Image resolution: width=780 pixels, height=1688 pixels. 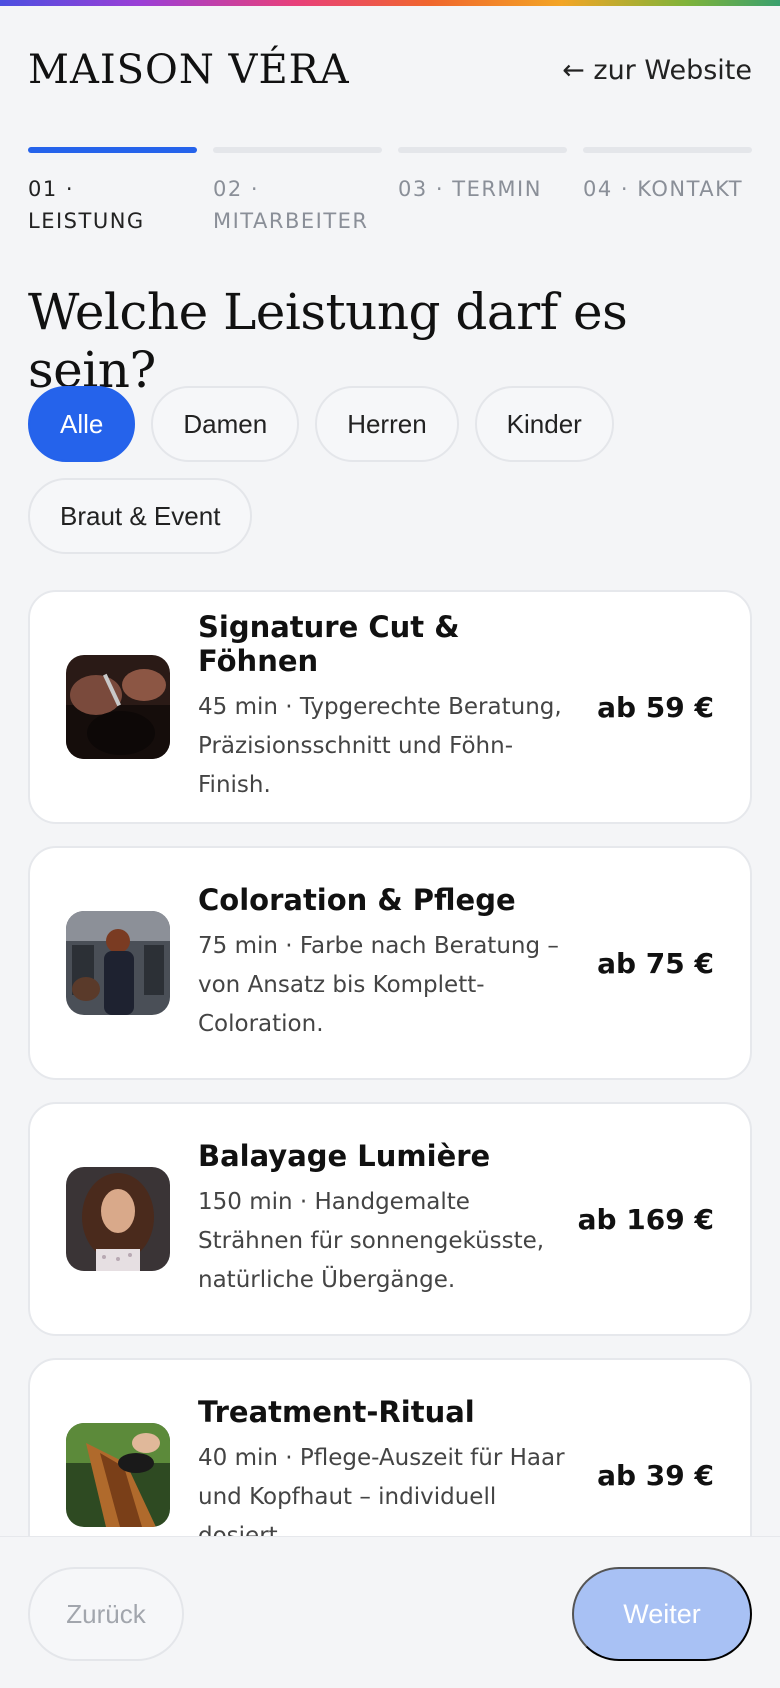 I want to click on service-title: Balayage Lumière, so click(x=344, y=1155).